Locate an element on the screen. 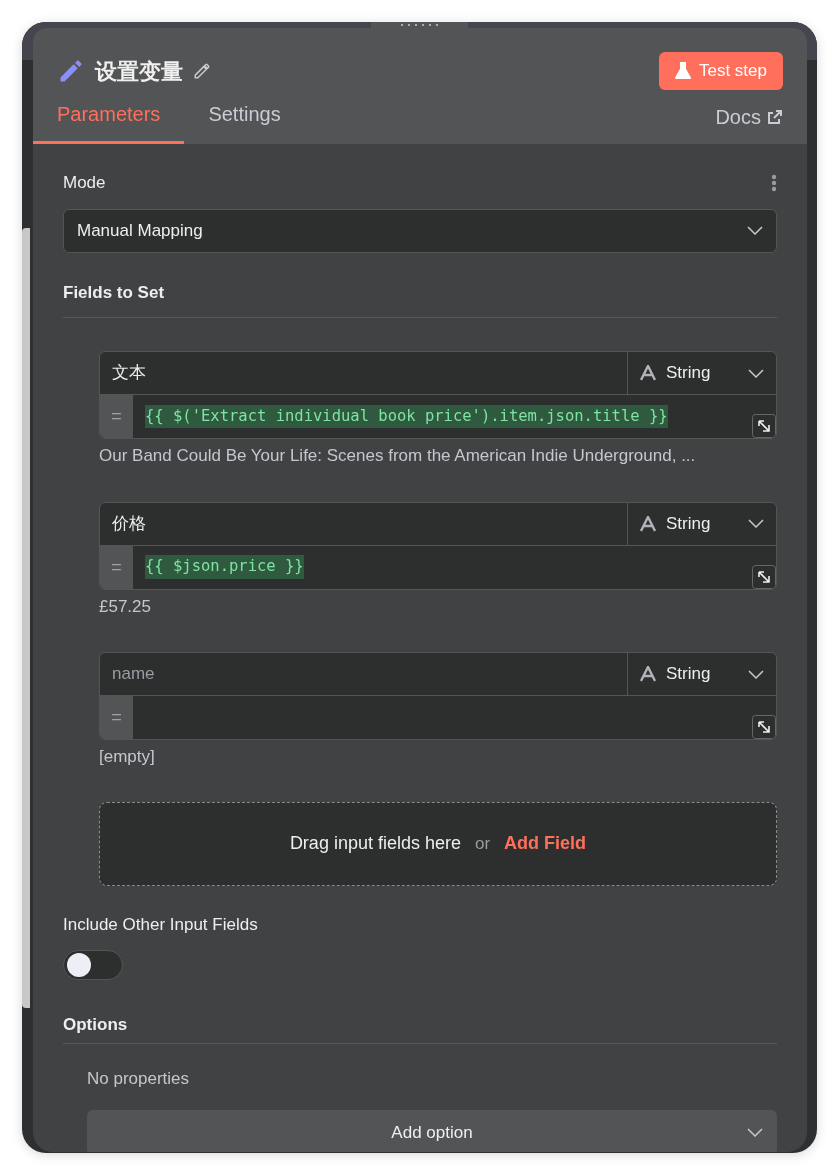  external-link-icon is located at coordinates (775, 117).